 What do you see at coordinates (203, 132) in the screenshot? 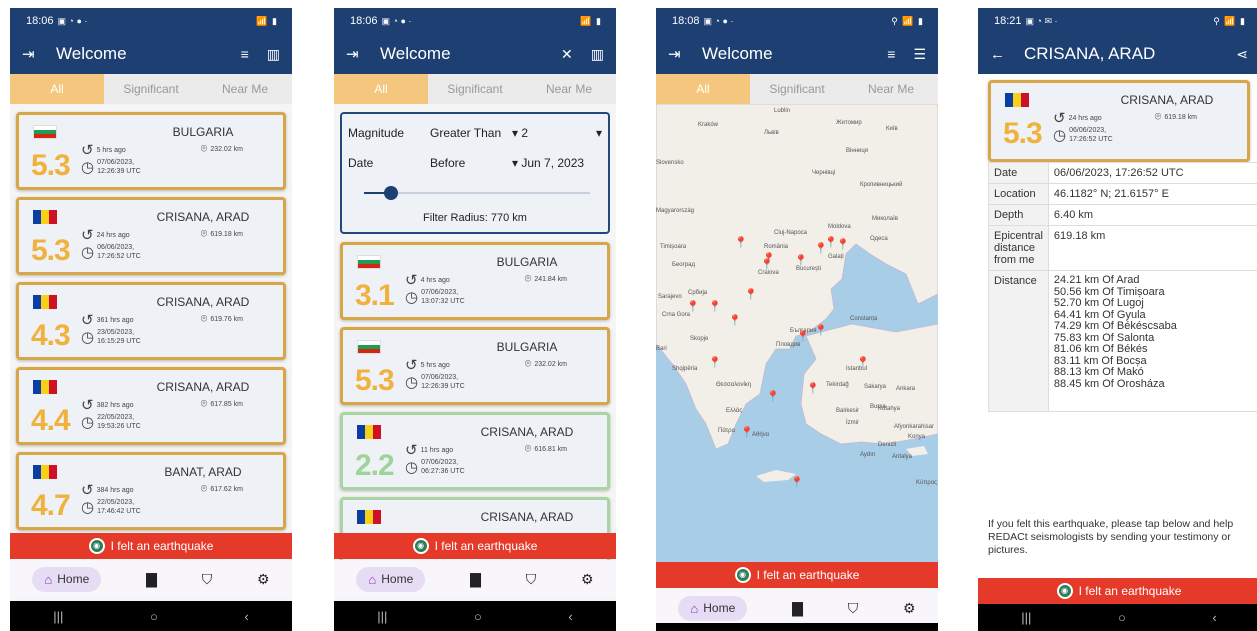
I see `place-name: BULGARIA` at bounding box center [203, 132].